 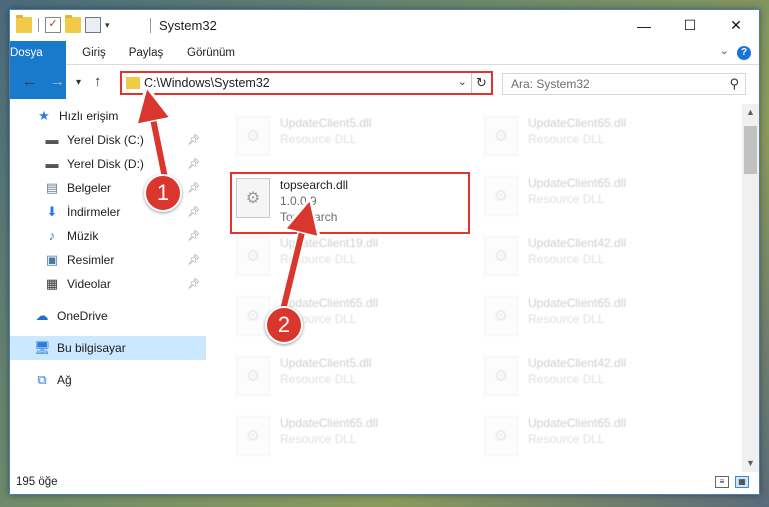 I want to click on sidebar-item-pictures: ▣ Resimler 📌︎, so click(x=108, y=260).